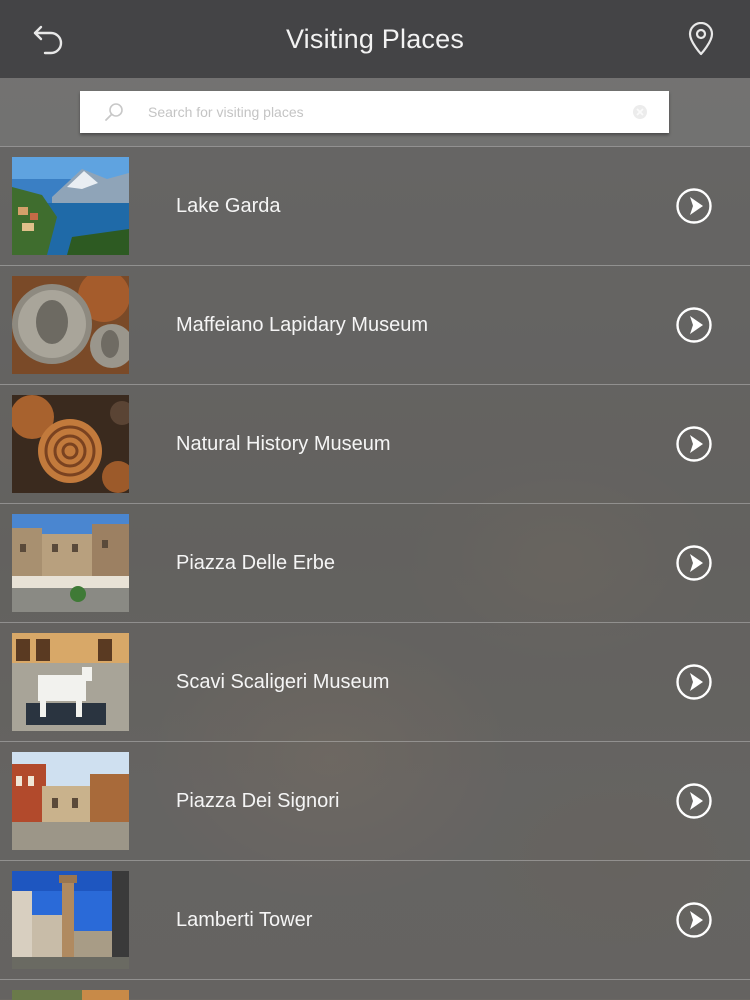 This screenshot has width=750, height=1000. What do you see at coordinates (375, 989) in the screenshot?
I see `list-item-partial` at bounding box center [375, 989].